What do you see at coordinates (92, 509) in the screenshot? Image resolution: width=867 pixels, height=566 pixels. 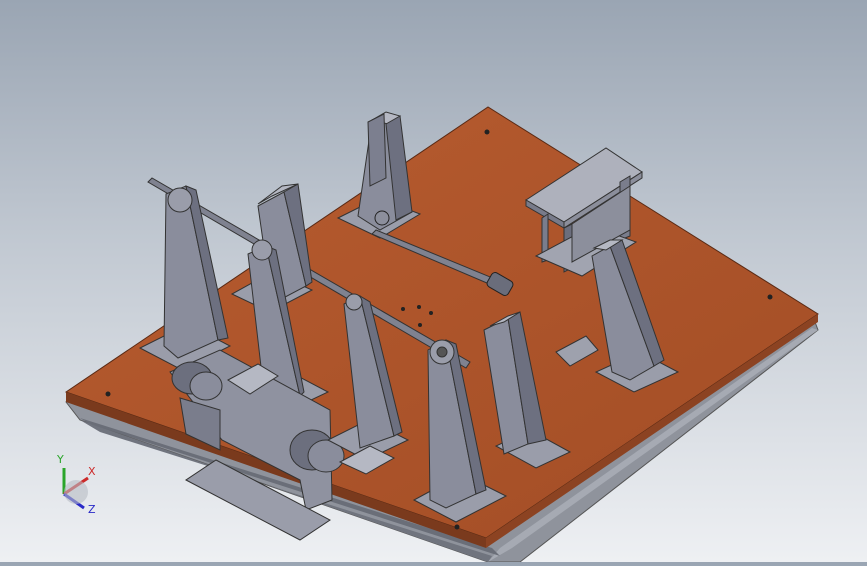 I see `z-axis-label: Z` at bounding box center [92, 509].